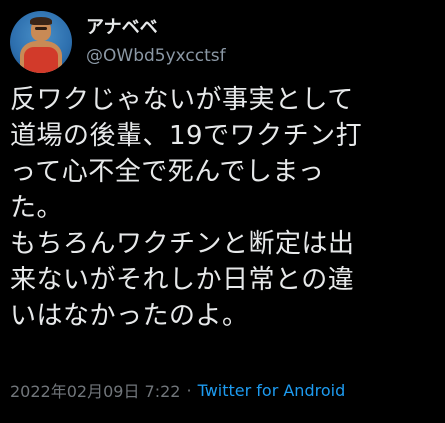 The width and height of the screenshot is (445, 423). What do you see at coordinates (186, 136) in the screenshot?
I see `tweet-text-line: 道場の後輩、19でワクチン打` at bounding box center [186, 136].